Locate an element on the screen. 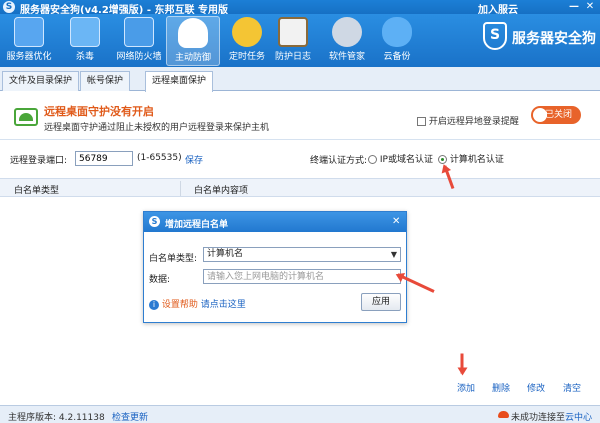 Image resolution: width=600 pixels, height=423 pixels. antivirus-icon is located at coordinates (85, 32).